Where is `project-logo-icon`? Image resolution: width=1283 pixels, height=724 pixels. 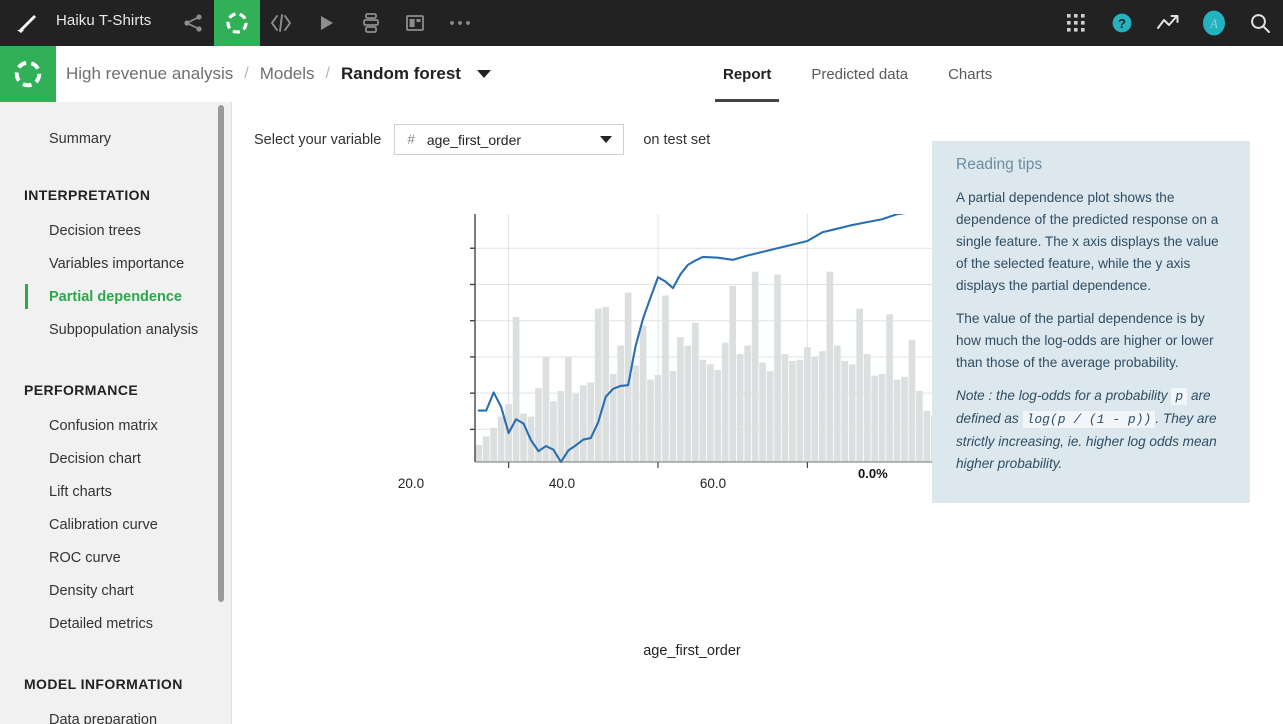
project-logo-icon is located at coordinates (28, 74).